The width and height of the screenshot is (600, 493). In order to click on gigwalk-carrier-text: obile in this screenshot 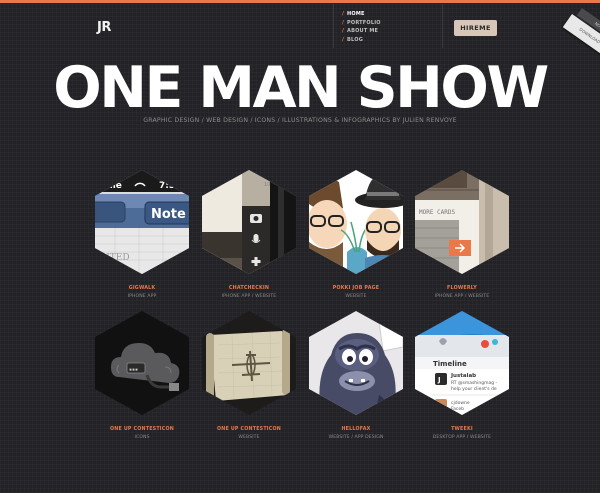, I will do `click(109, 186)`.